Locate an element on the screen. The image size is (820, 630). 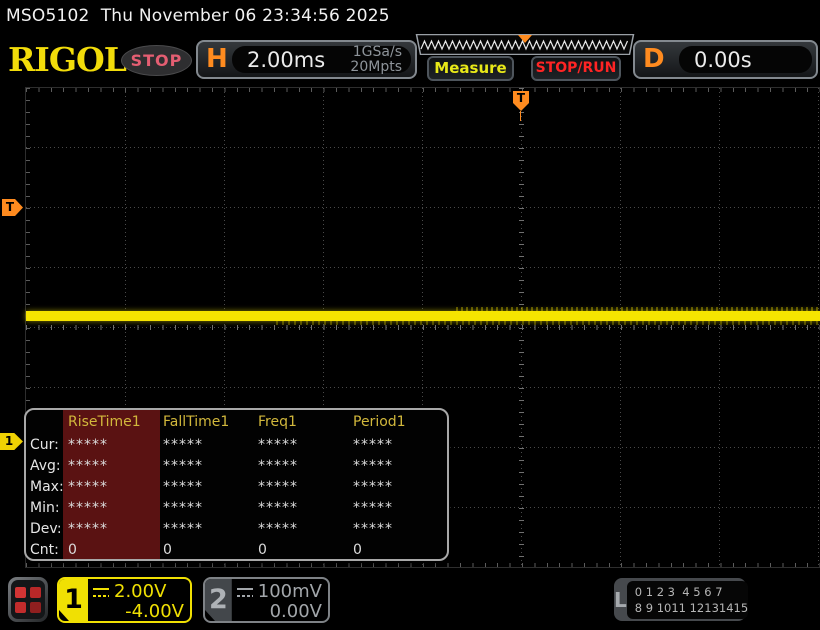
corner-cell is located at coordinates (49, 422).